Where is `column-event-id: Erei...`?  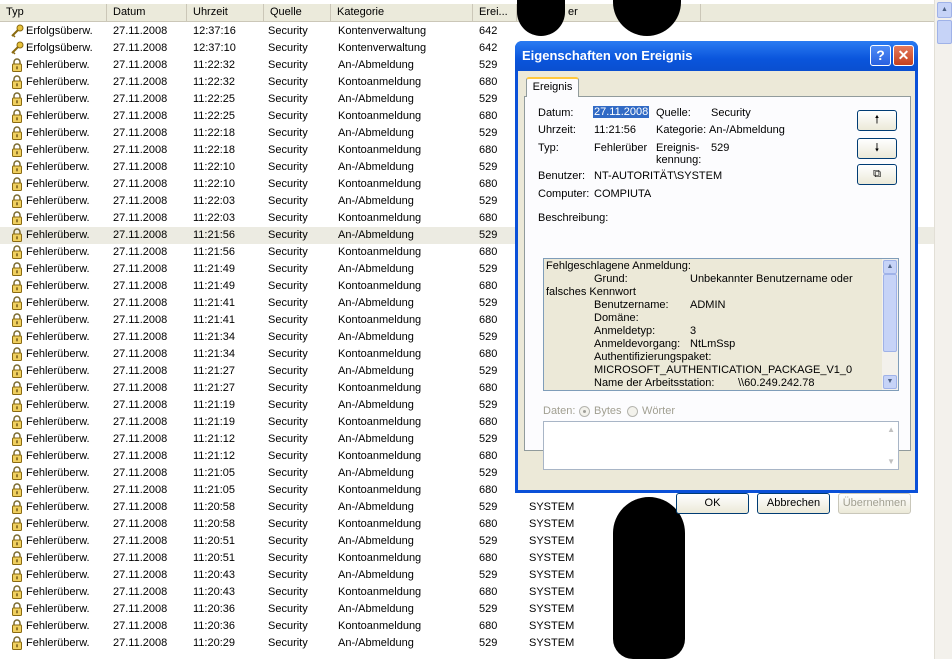
column-event-id: Erei... is located at coordinates (495, 12).